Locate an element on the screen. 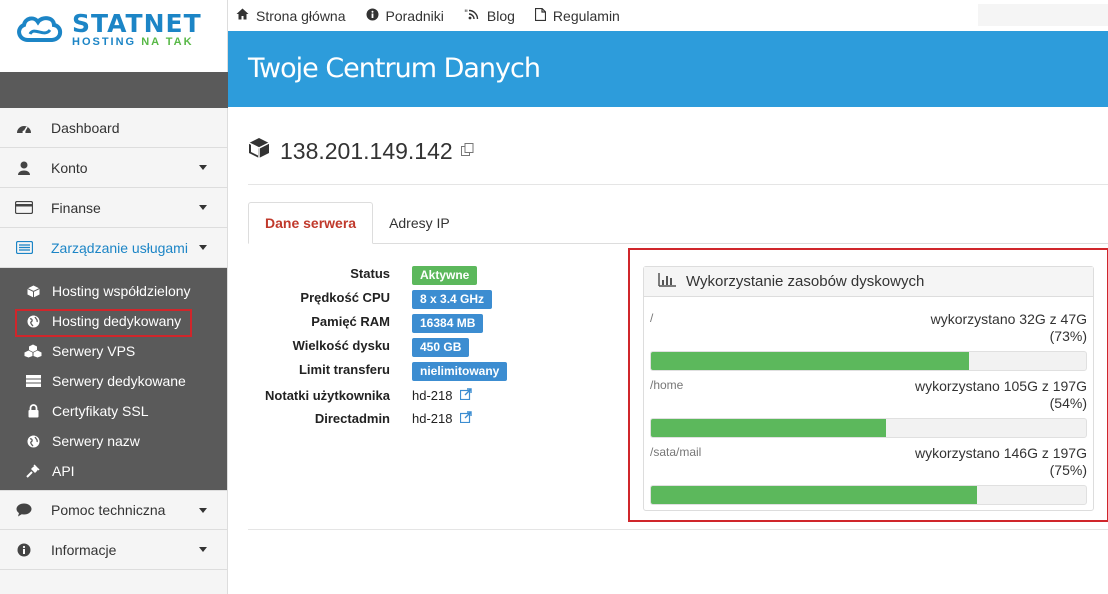 This screenshot has width=1108, height=594. directadmin-value: hd-218 is located at coordinates (432, 418).